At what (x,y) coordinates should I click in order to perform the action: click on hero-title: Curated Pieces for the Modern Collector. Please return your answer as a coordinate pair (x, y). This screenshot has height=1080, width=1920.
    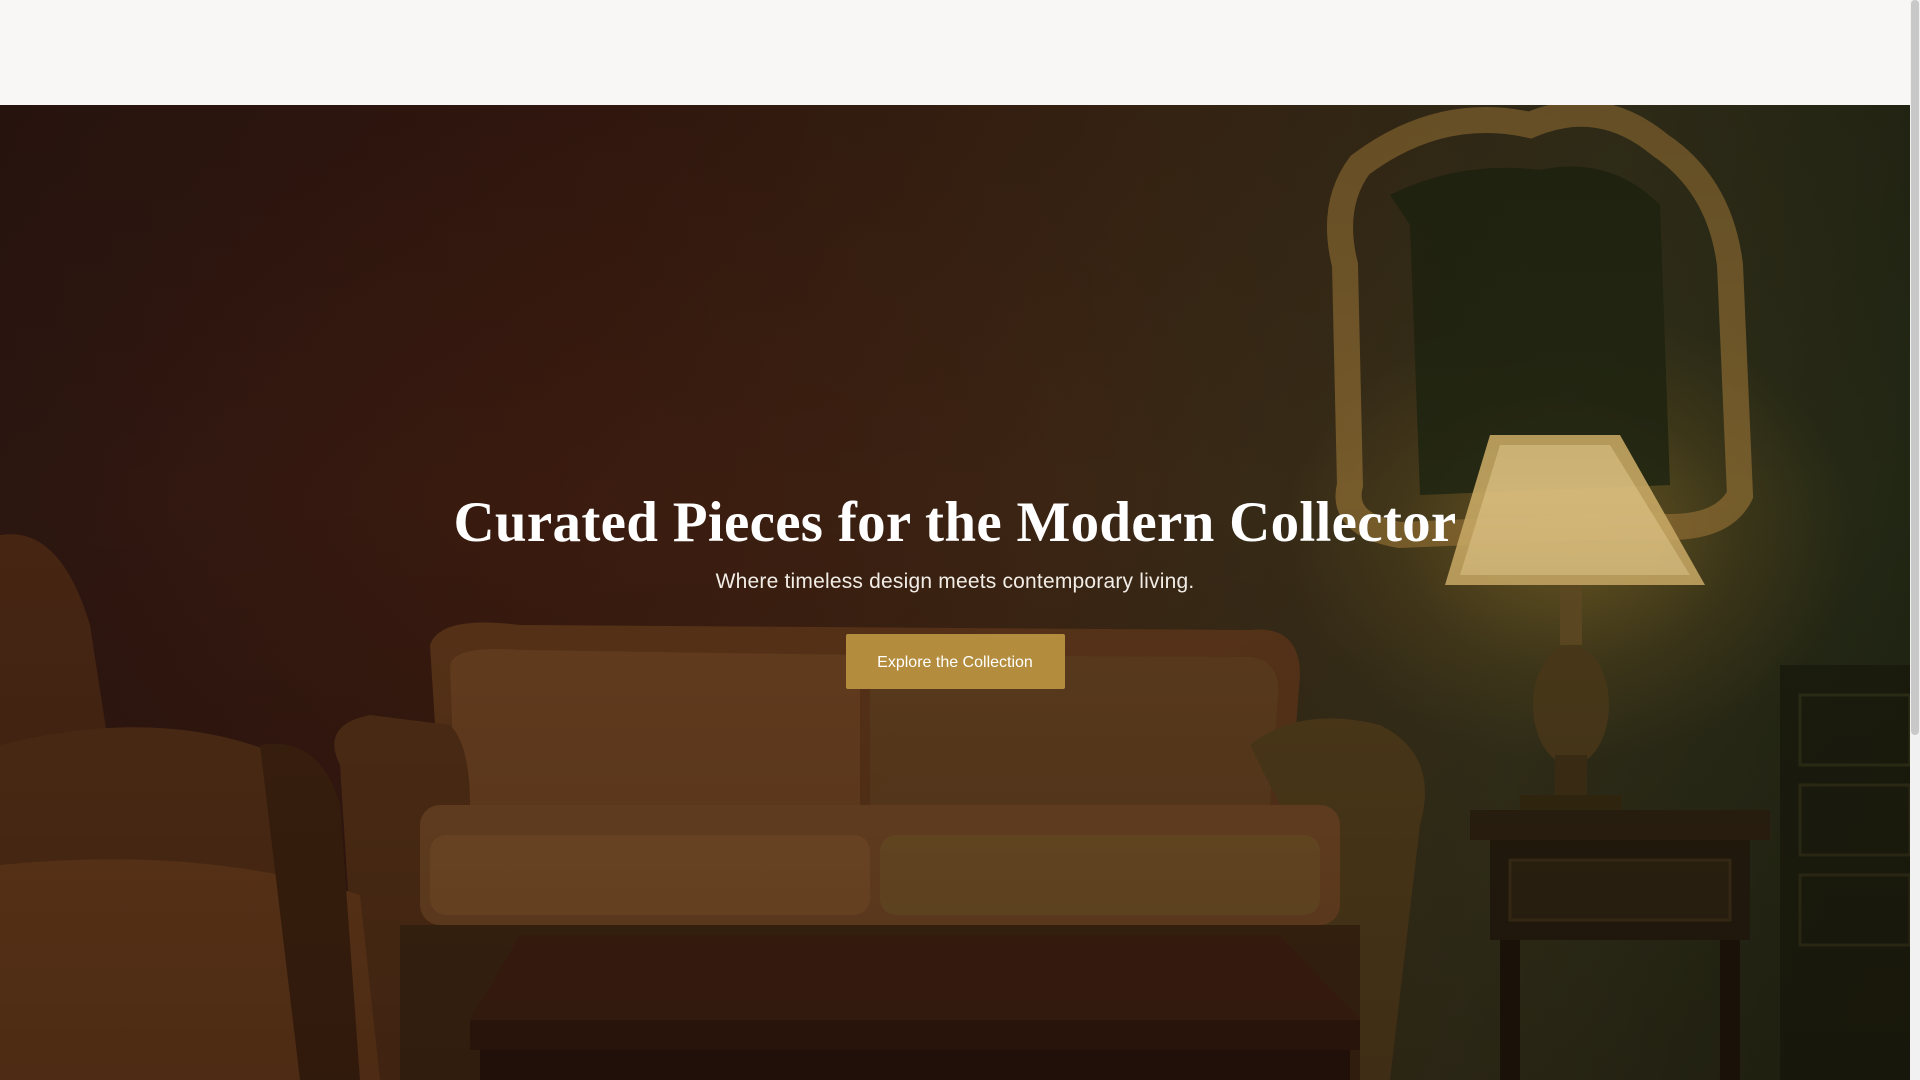
    Looking at the image, I should click on (955, 522).